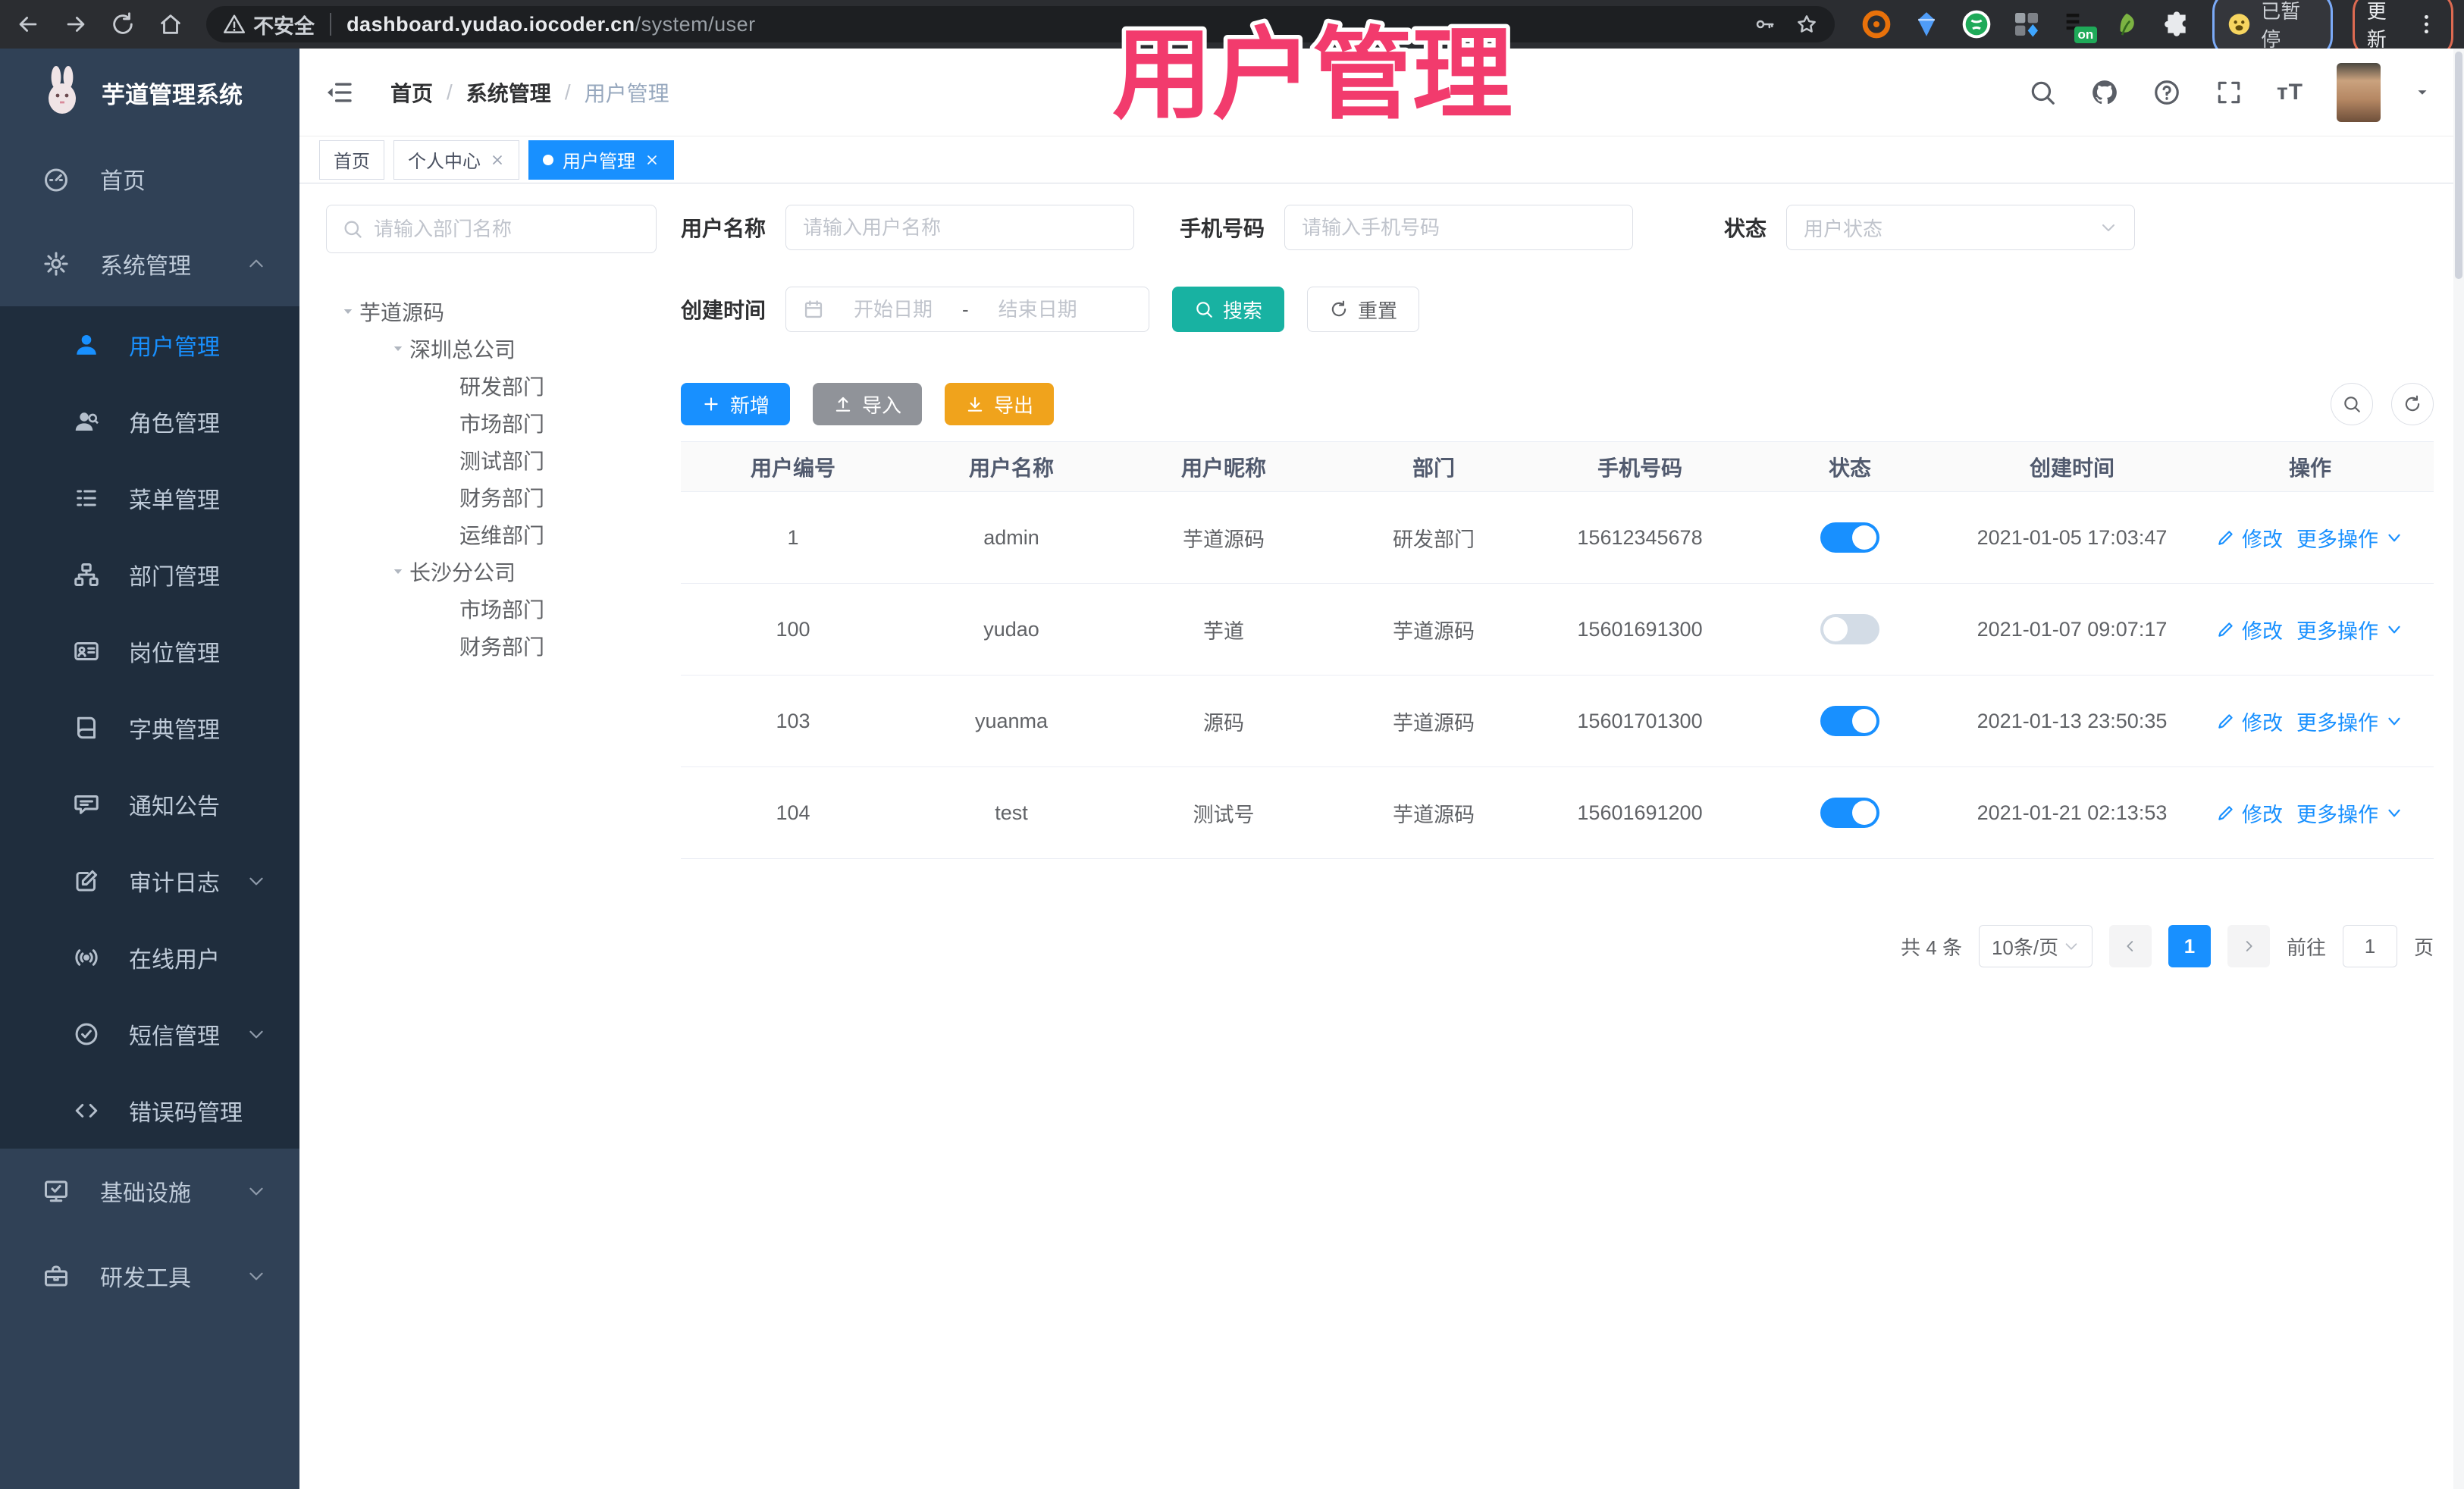  Describe the element at coordinates (551, 25) in the screenshot. I see `url-text: dashboard.yudao.iocoder.cn/system/user` at that location.